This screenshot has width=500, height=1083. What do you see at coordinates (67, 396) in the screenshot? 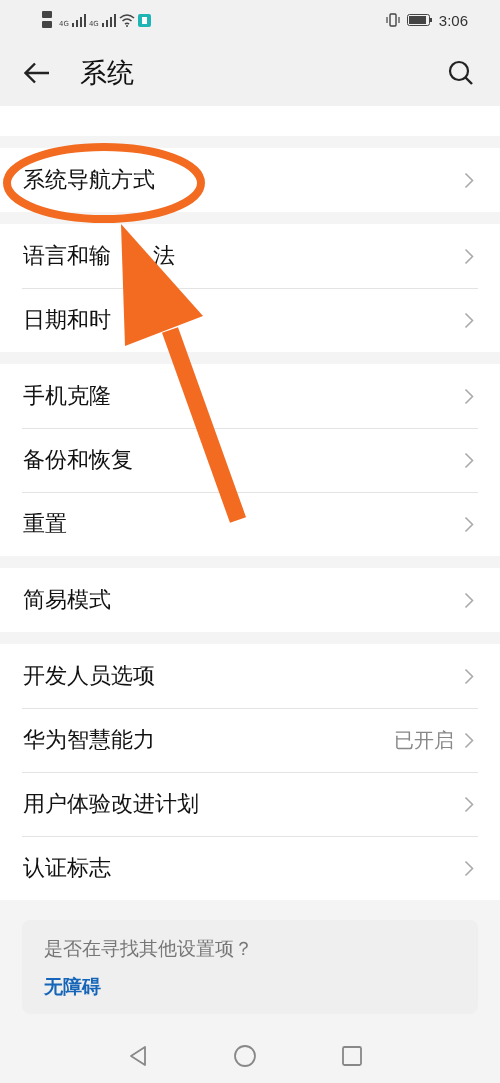
I see `row-label: 手机克隆` at bounding box center [67, 396].